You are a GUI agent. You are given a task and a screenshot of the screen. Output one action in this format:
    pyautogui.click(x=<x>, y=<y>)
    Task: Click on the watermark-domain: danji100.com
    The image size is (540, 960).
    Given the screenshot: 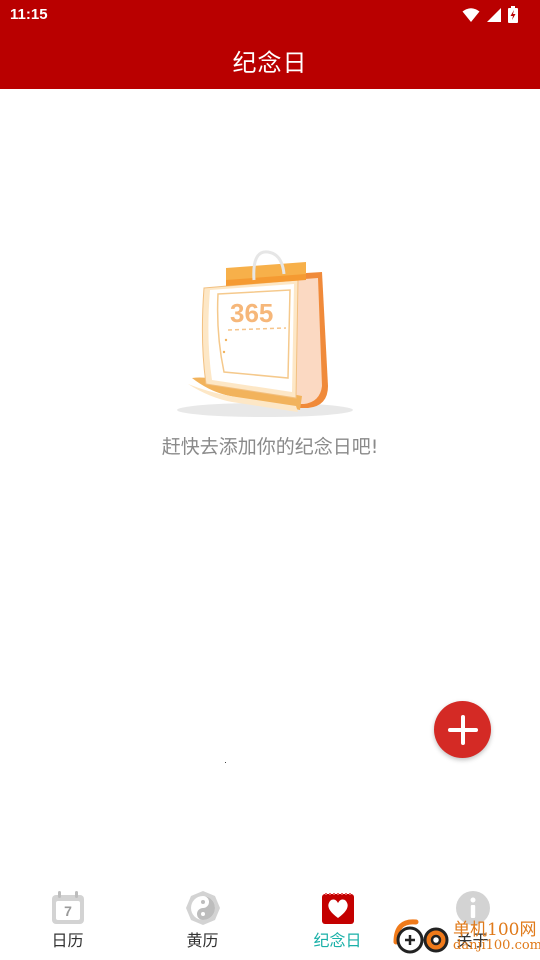 What is the action you would take?
    pyautogui.click(x=496, y=945)
    